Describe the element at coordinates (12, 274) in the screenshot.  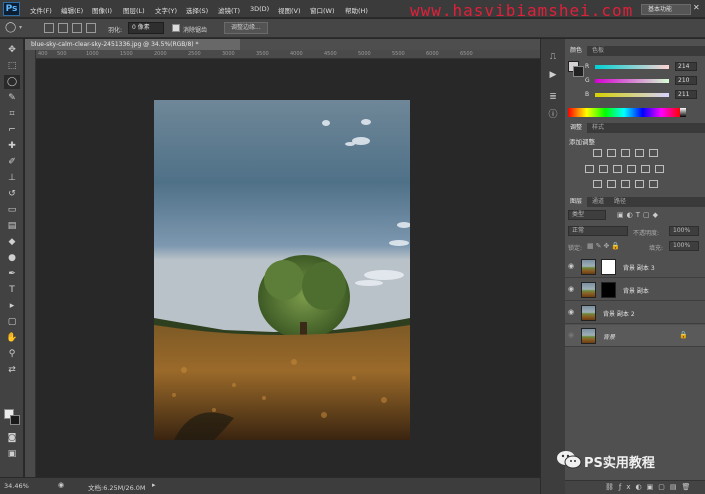
I see `pen-tool-icon: ✒` at that location.